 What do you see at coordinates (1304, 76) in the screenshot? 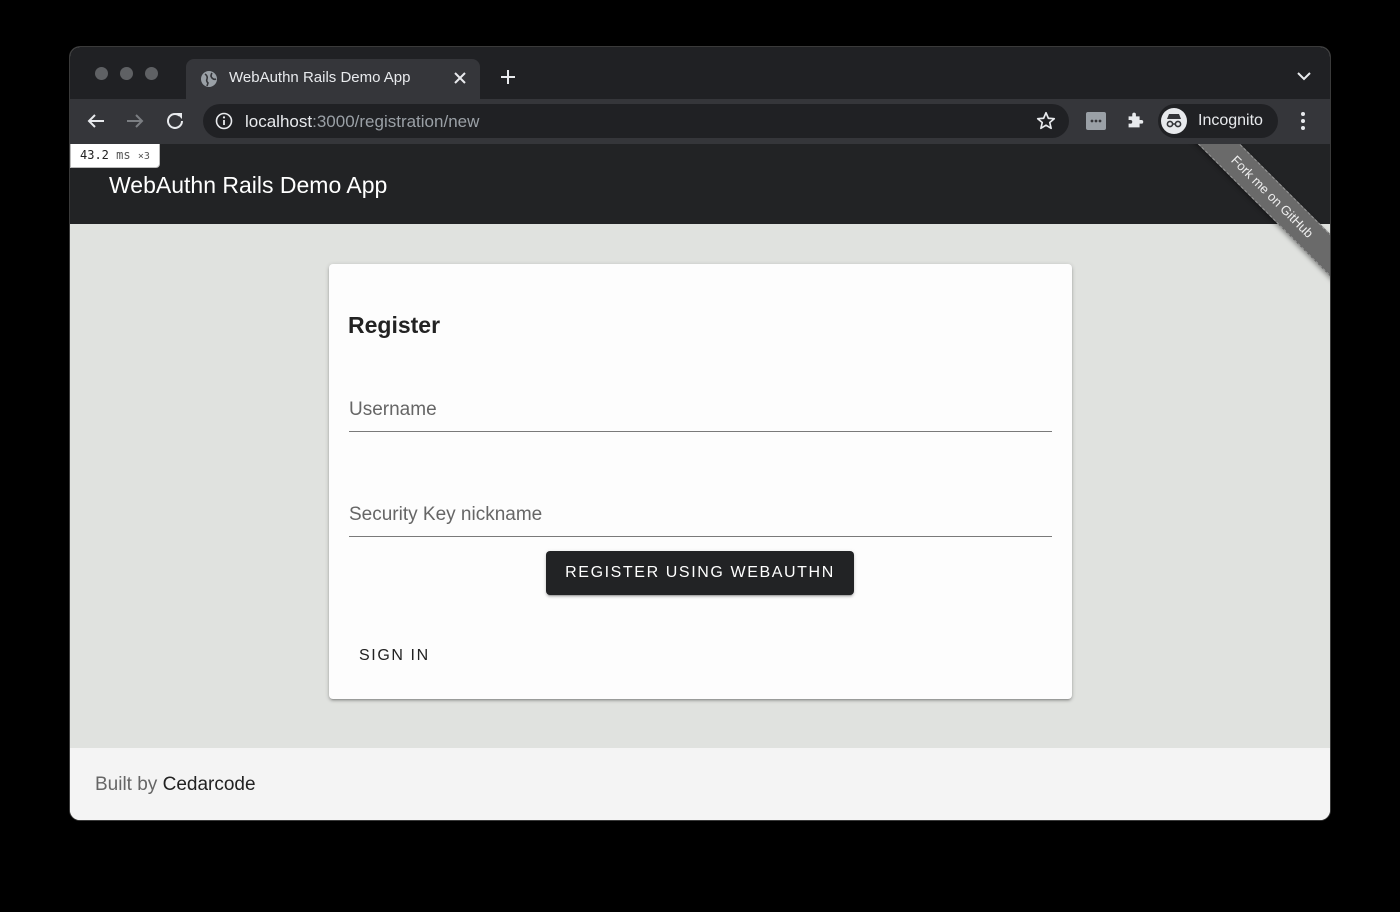
I see `chevron-down-icon` at bounding box center [1304, 76].